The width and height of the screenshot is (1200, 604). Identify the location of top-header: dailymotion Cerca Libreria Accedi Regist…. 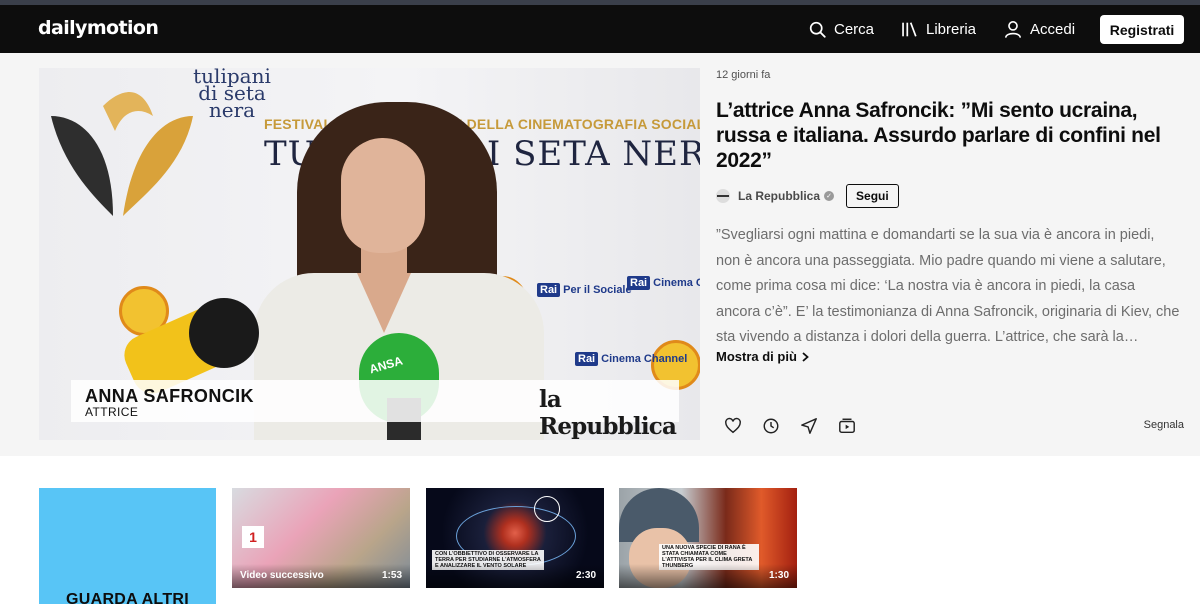
(600, 29).